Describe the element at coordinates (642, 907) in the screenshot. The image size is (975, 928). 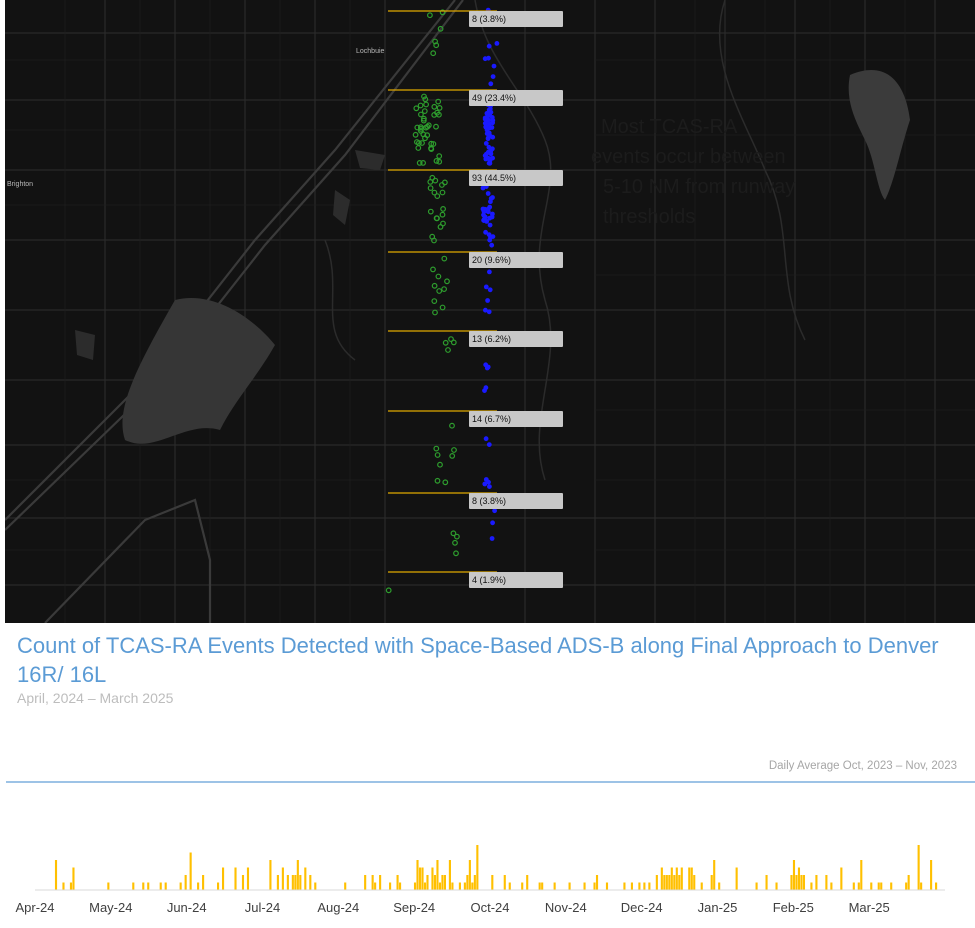
I see `x-tick-label: Dec-24` at that location.